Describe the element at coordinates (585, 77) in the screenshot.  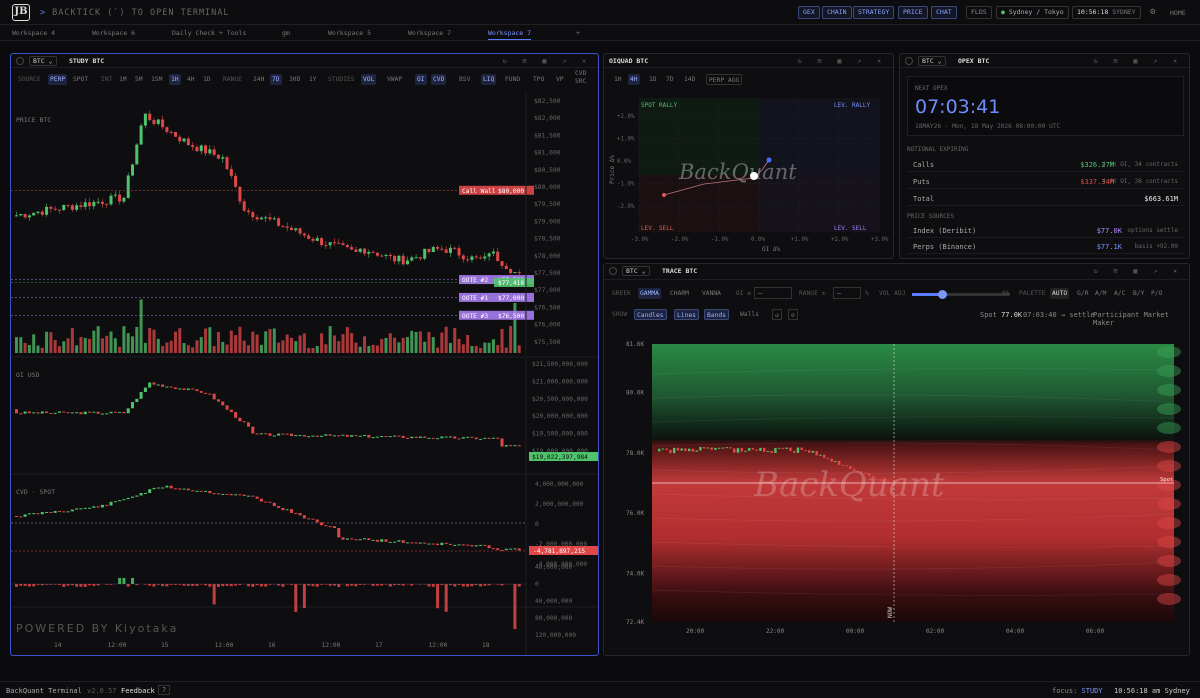
I see `study-cvd-src: CVD SRC` at that location.